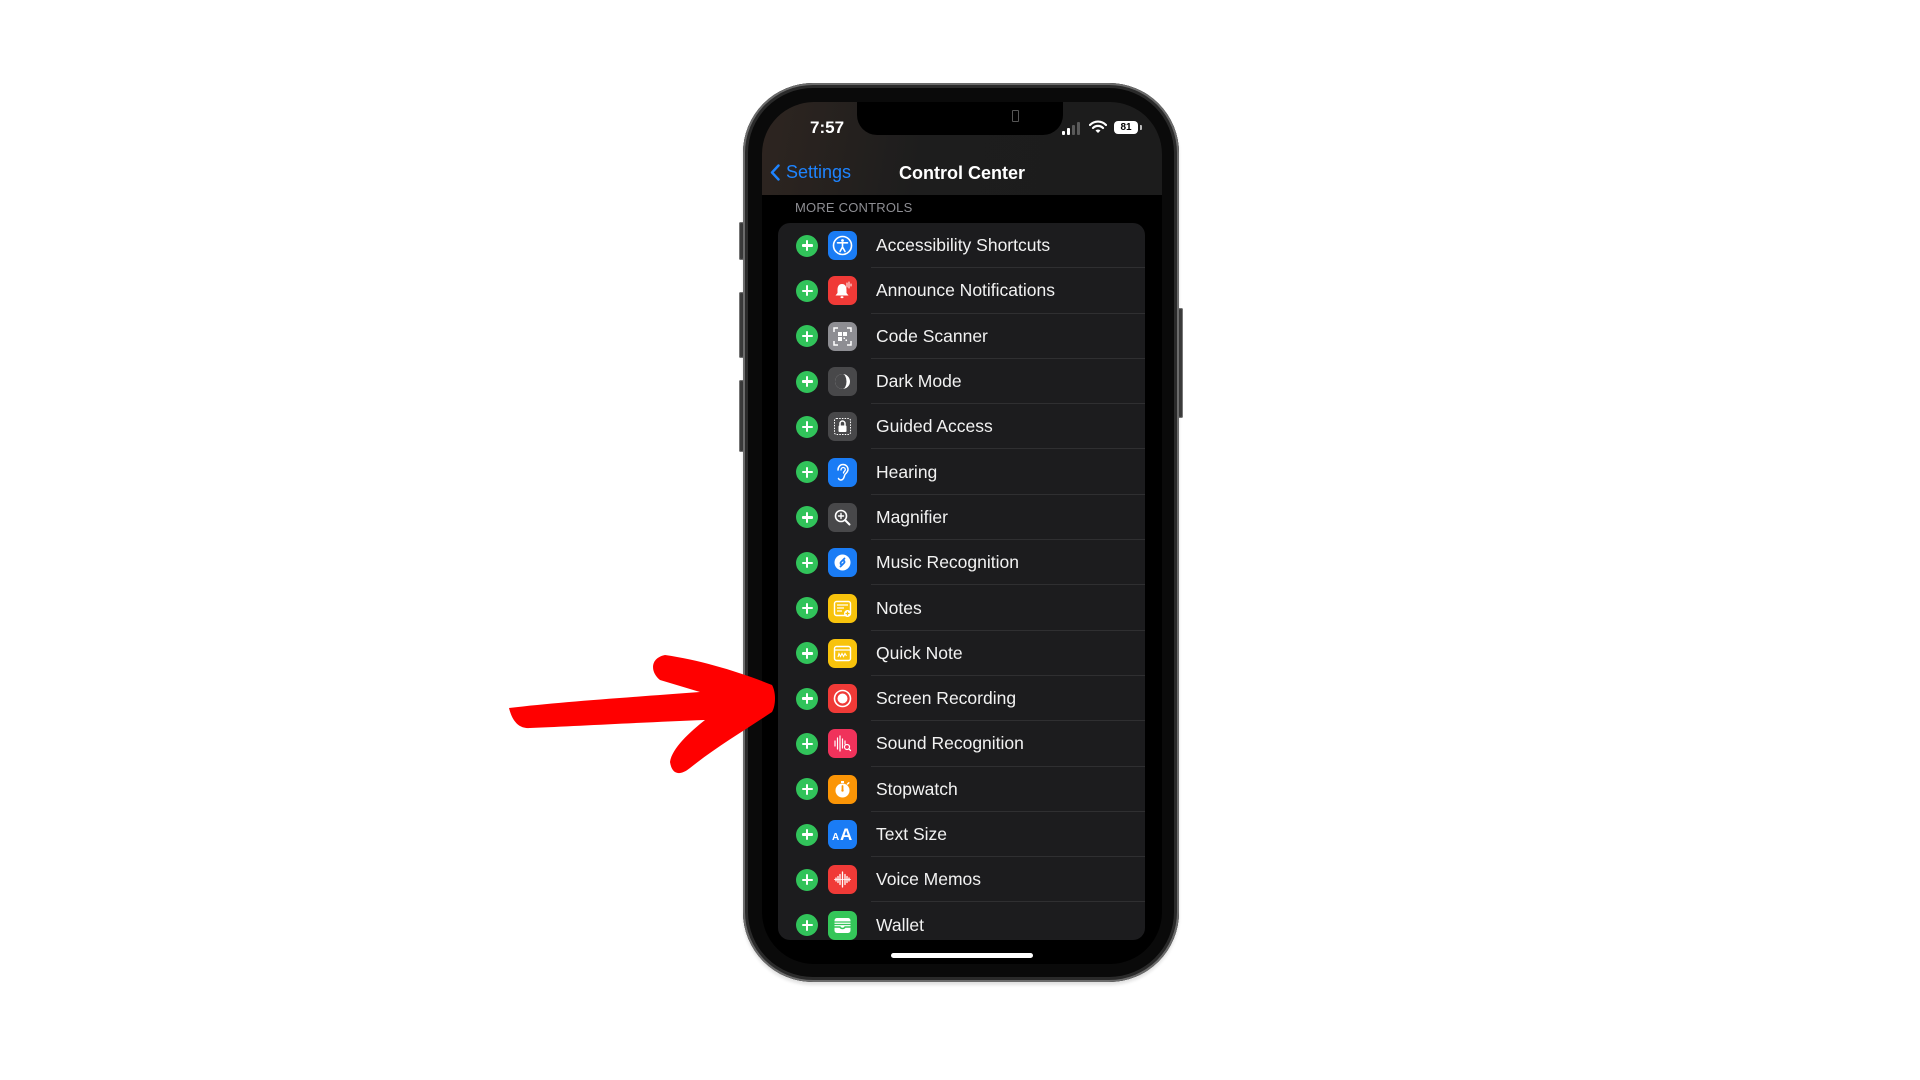  I want to click on waveform-icon, so click(842, 880).